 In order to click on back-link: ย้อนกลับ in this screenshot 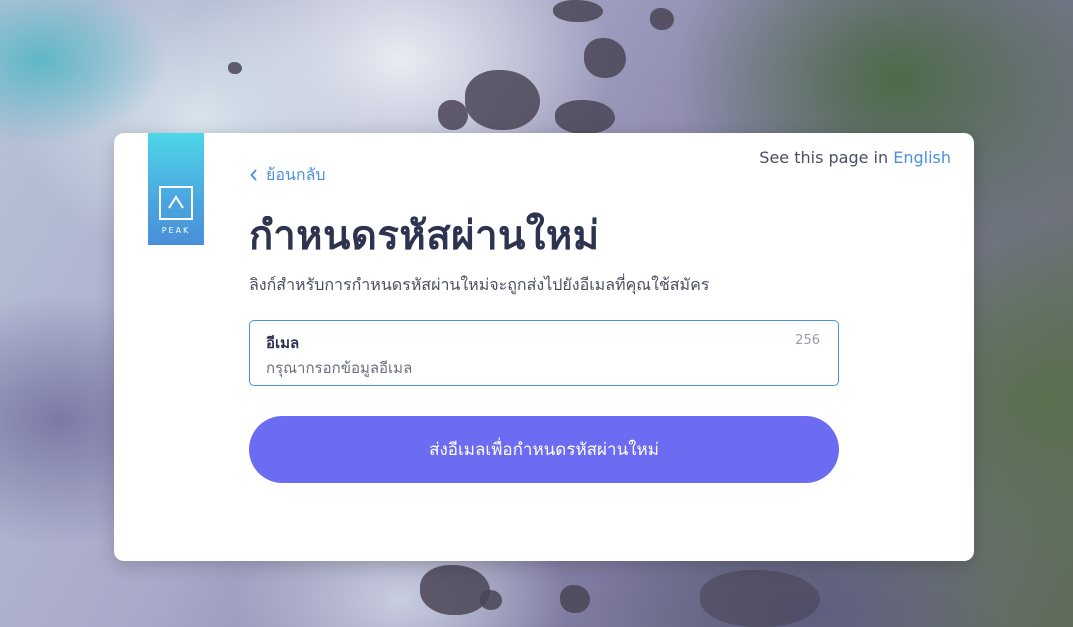, I will do `click(288, 175)`.